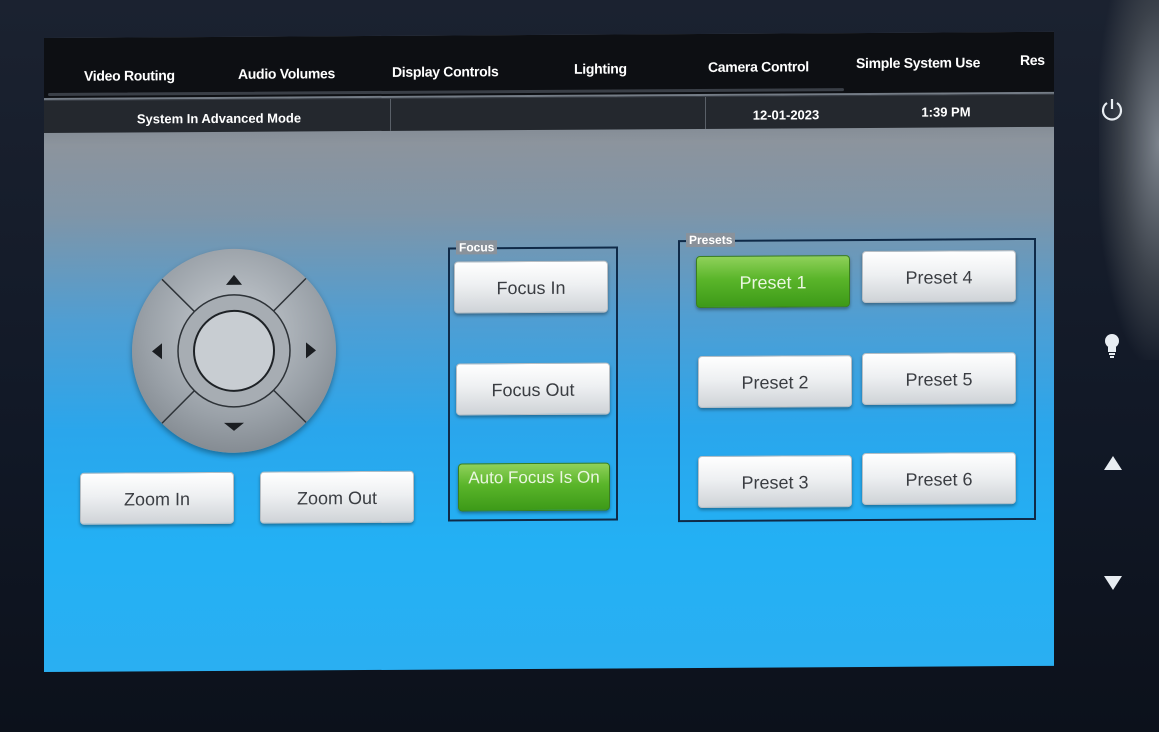  What do you see at coordinates (946, 112) in the screenshot?
I see `time-display: 1:39 PM` at bounding box center [946, 112].